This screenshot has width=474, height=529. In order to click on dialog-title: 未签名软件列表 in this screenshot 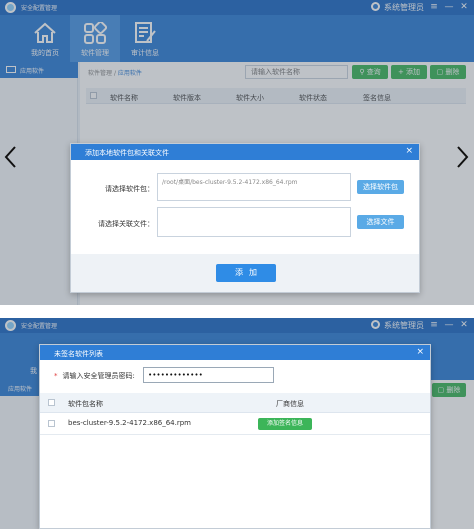, I will do `click(78, 354)`.